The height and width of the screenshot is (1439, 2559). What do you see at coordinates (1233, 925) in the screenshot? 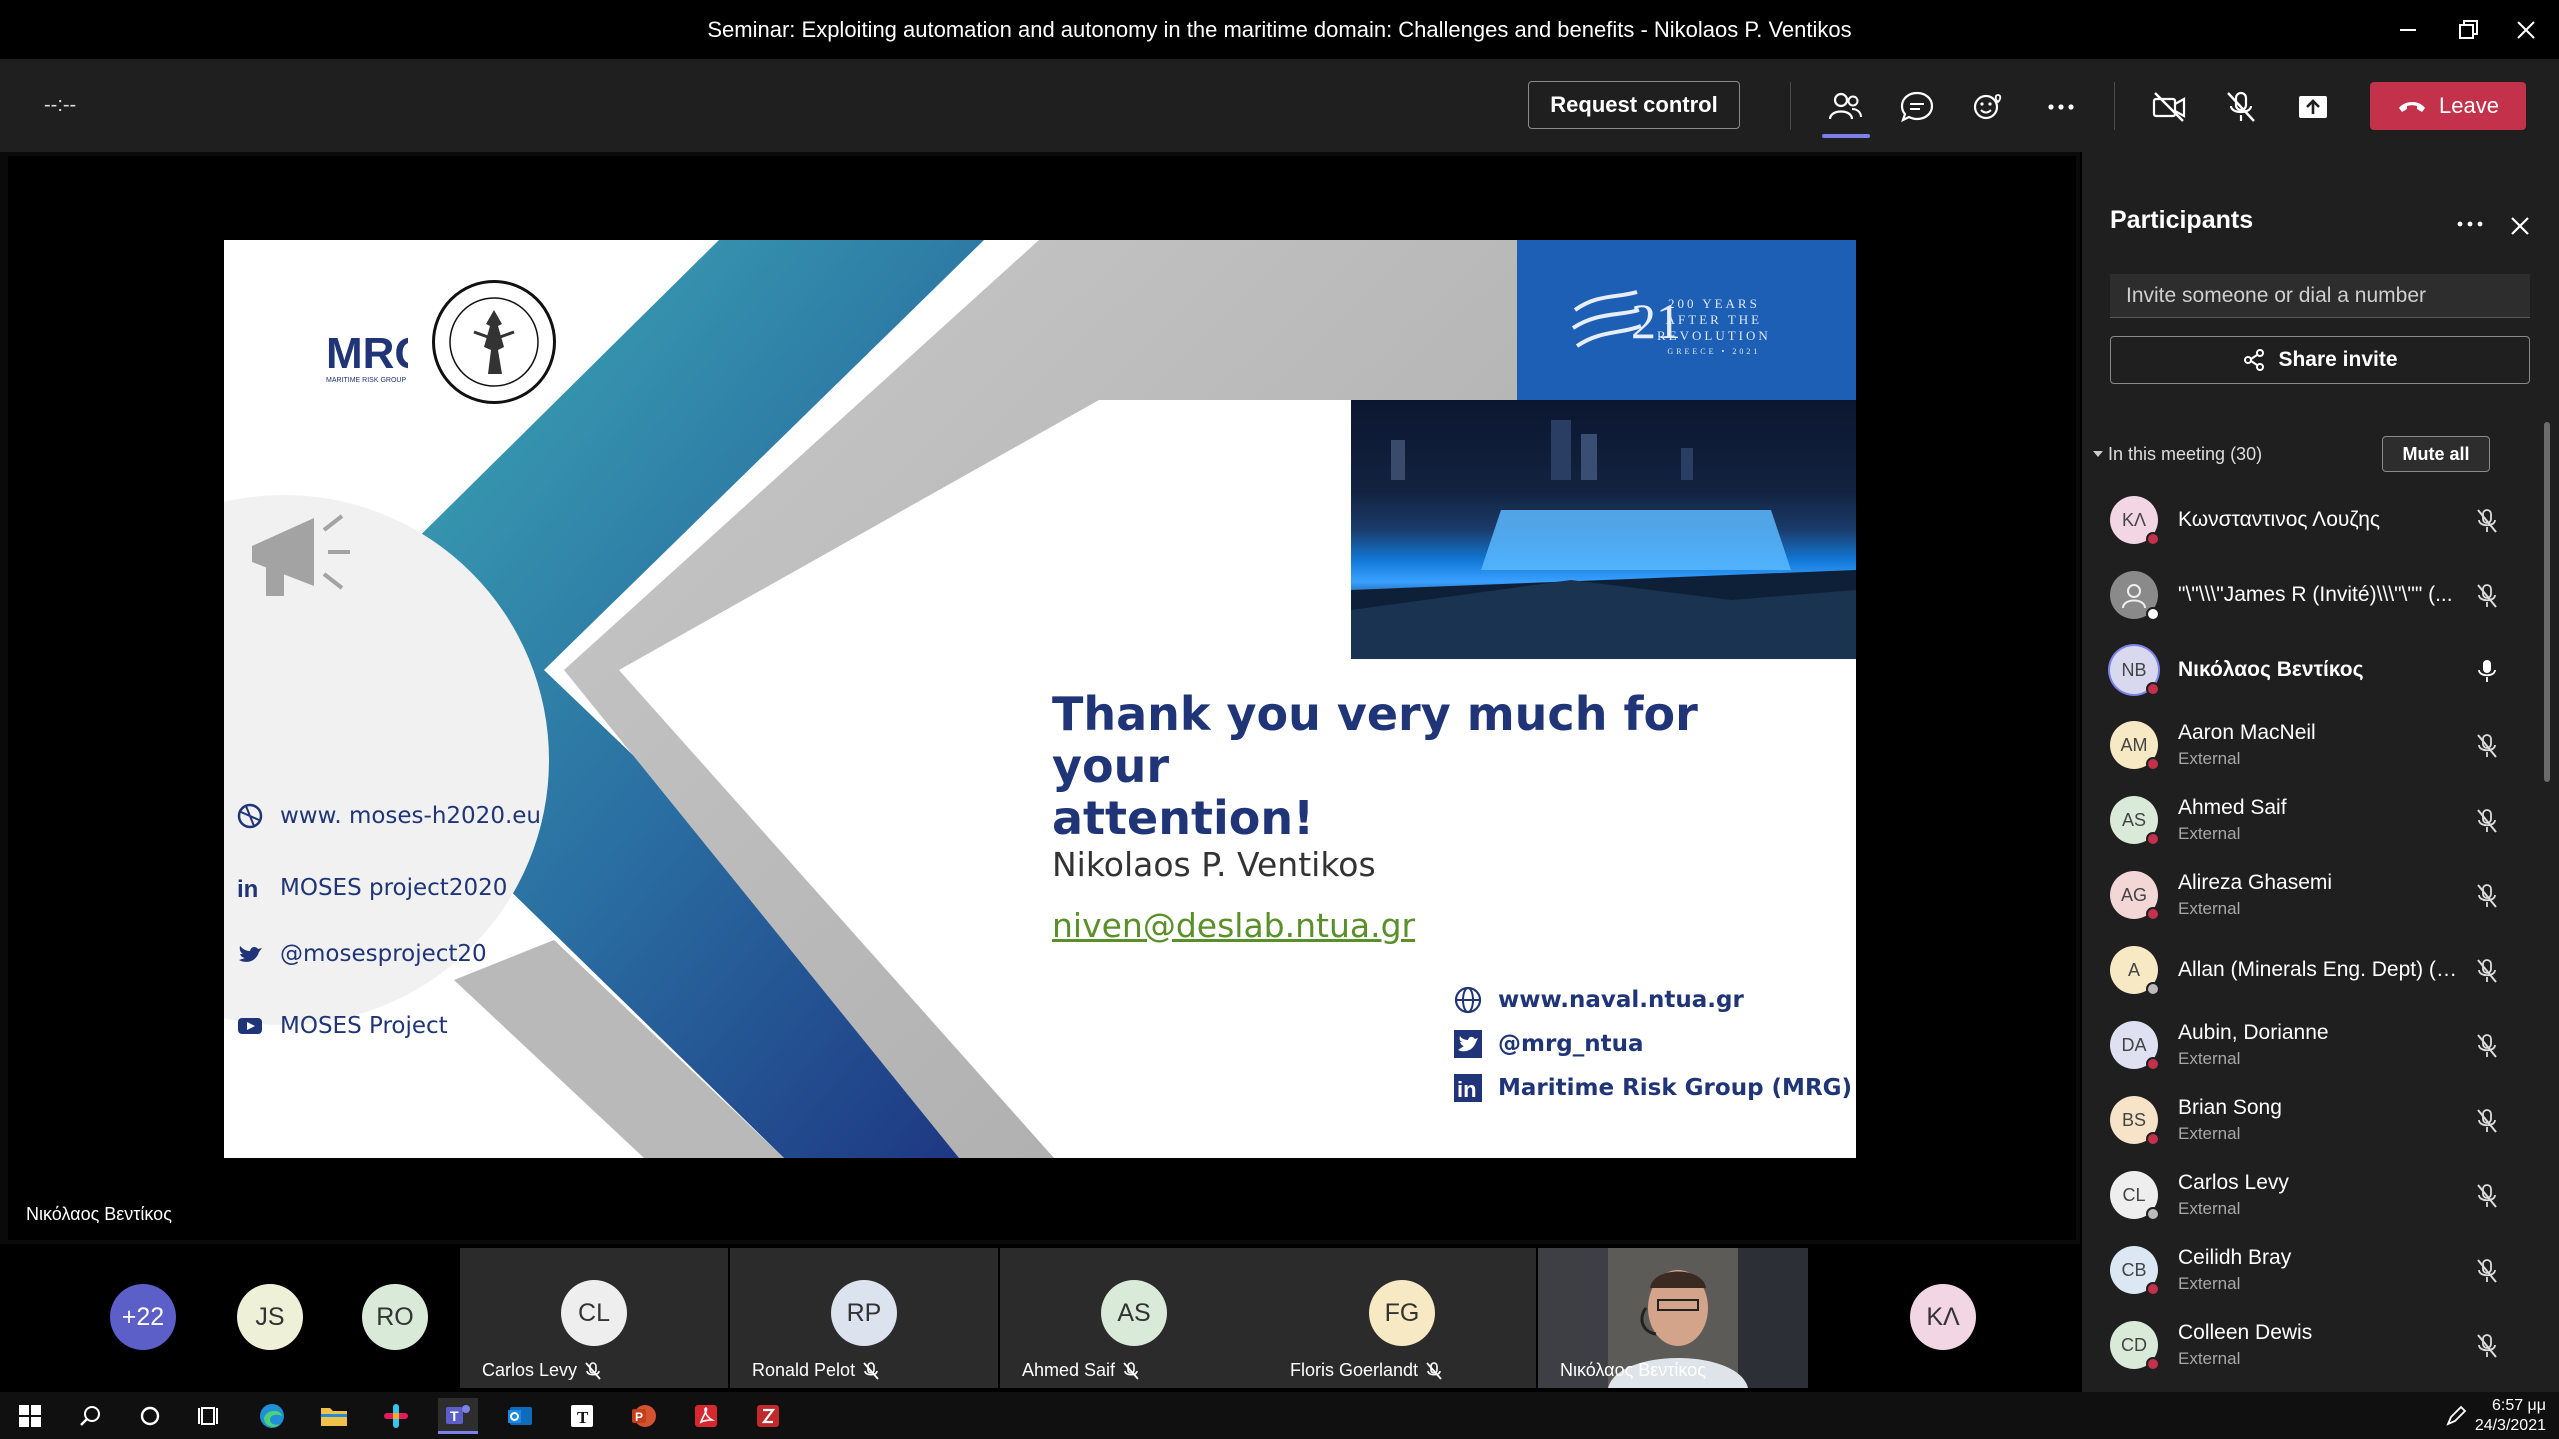
I see `slide-email-link: niven@deslab.ntua.gr` at bounding box center [1233, 925].